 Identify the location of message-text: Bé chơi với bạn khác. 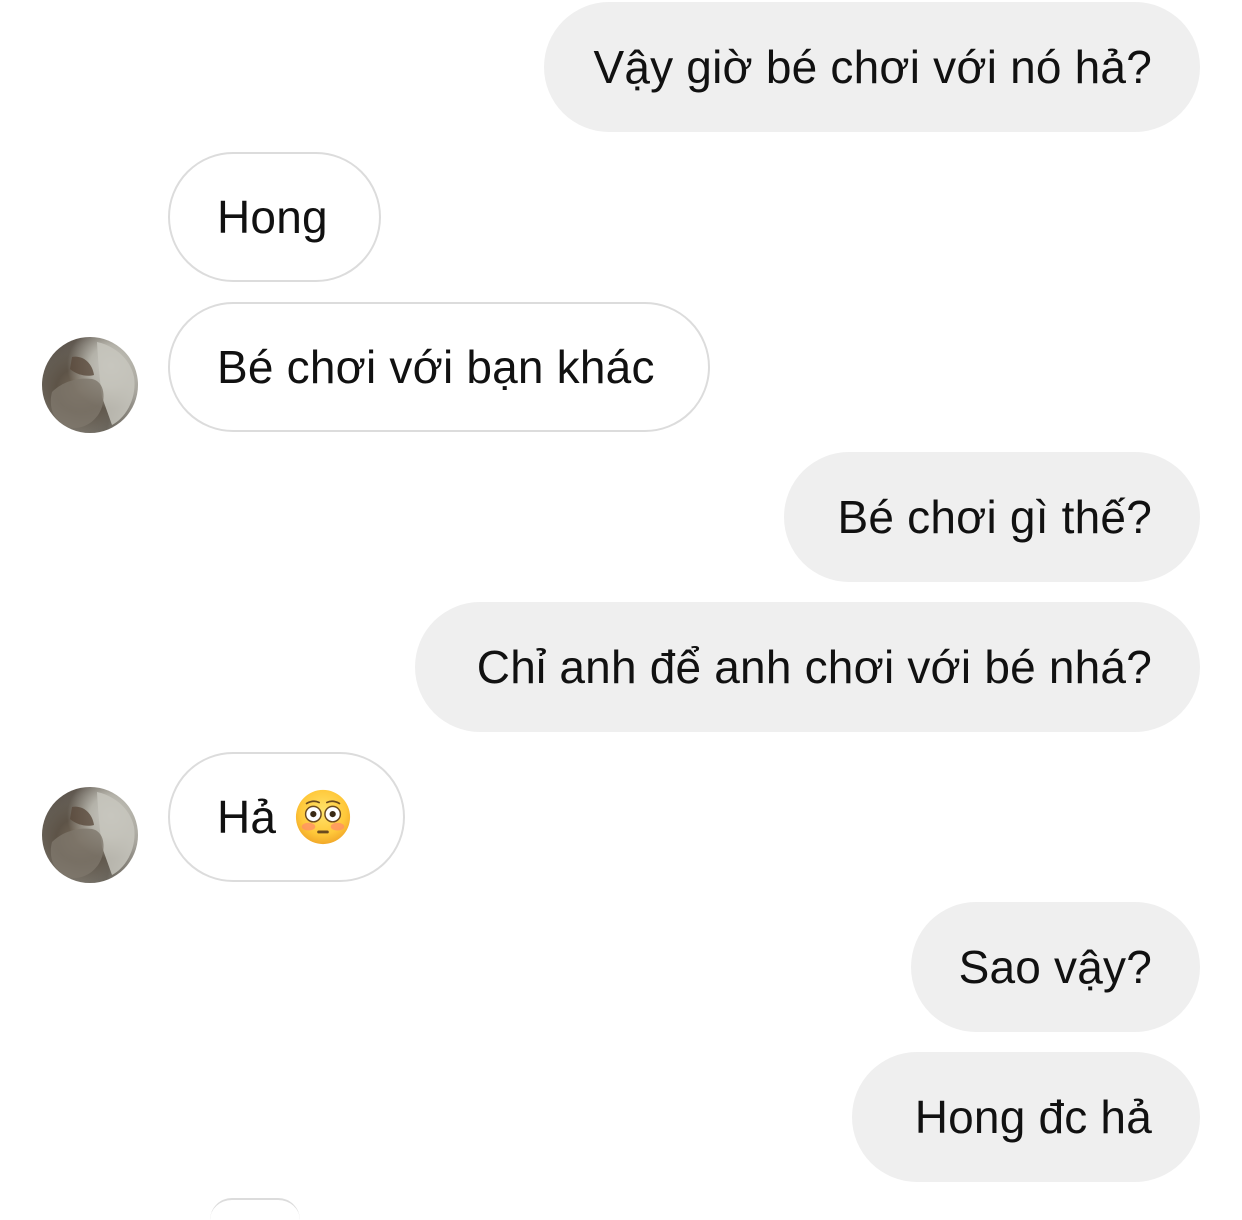
(436, 367).